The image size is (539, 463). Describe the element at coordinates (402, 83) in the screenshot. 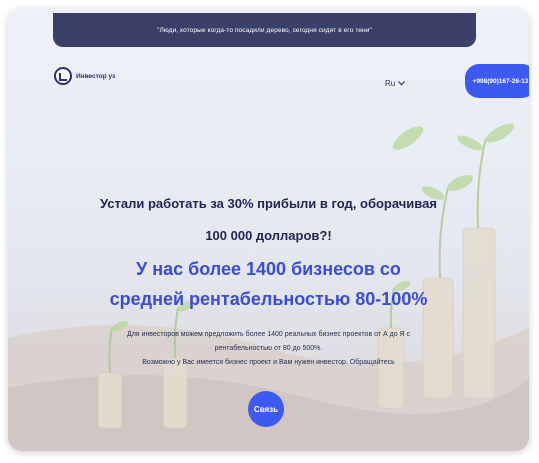

I see `chevron-down-icon` at that location.